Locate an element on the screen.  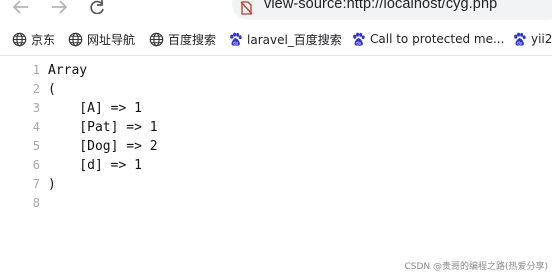
source-line: 1 Array is located at coordinates (276, 70).